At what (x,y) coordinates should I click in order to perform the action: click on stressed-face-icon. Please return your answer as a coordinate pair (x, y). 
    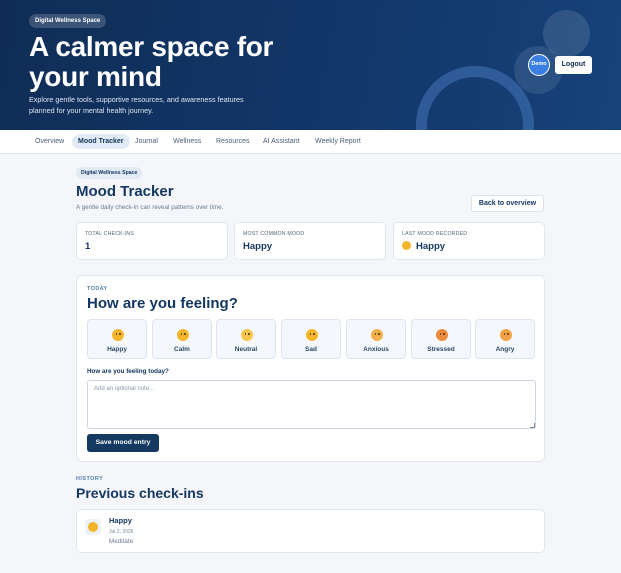
    Looking at the image, I should click on (442, 335).